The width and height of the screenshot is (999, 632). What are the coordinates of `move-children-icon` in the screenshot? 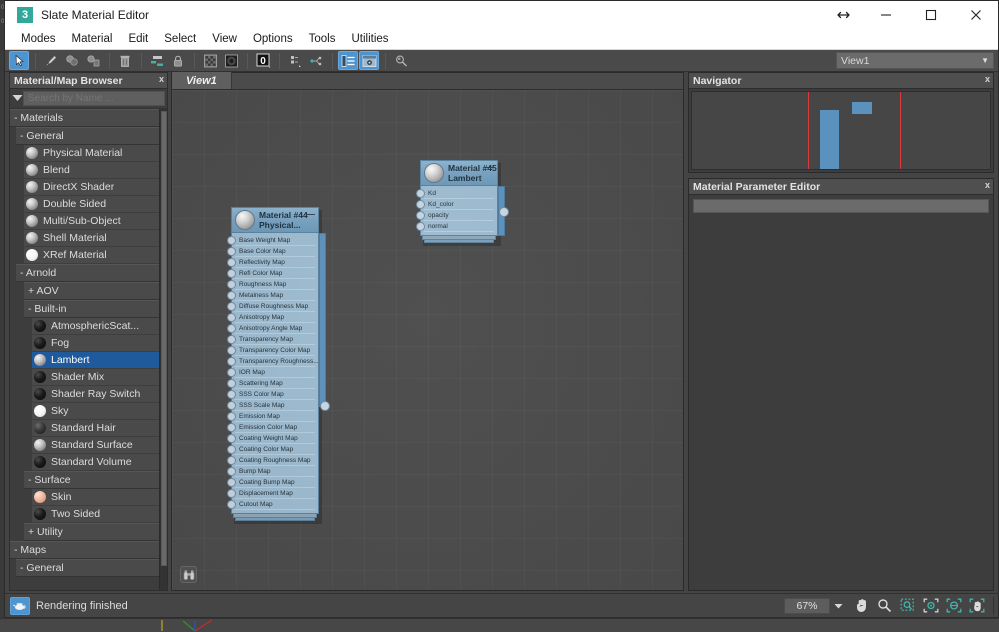 It's located at (157, 60).